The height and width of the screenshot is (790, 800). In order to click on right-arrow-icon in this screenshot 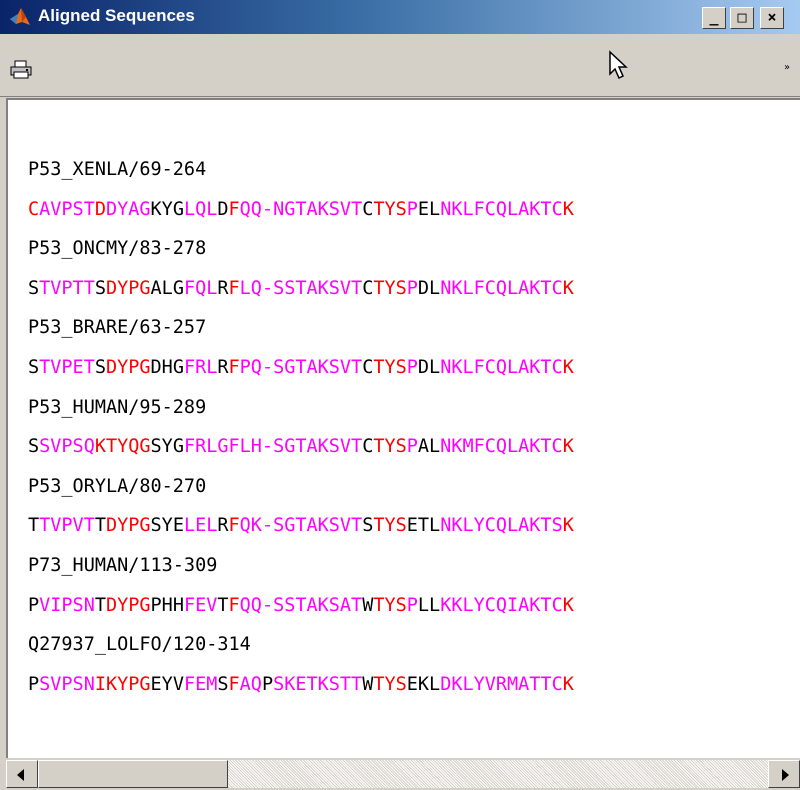, I will do `click(785, 775)`.